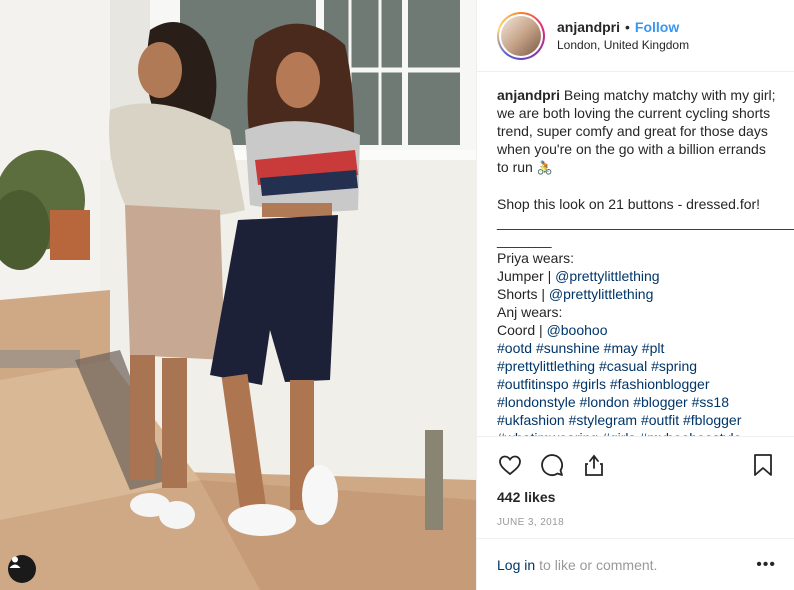  What do you see at coordinates (434, 480) in the screenshot?
I see `drain-pipe` at bounding box center [434, 480].